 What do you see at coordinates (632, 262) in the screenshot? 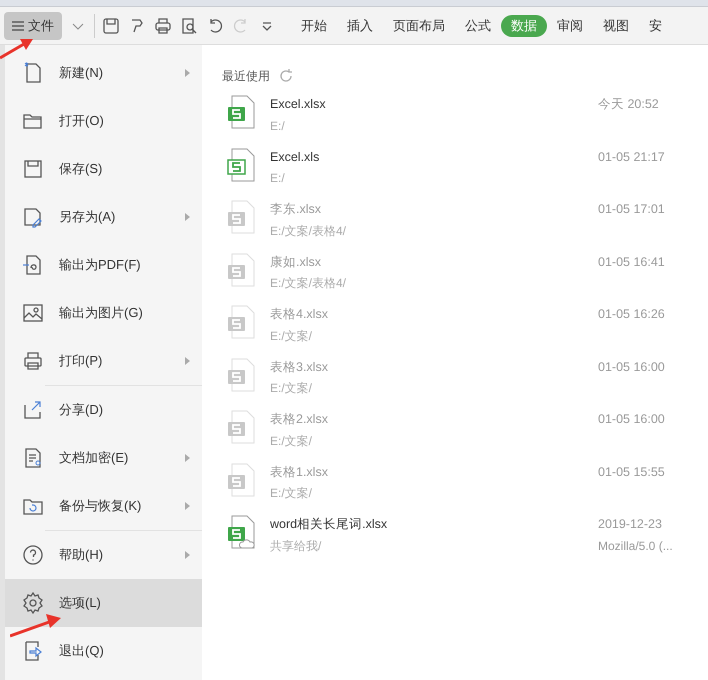
I see `file-time: 01-05 16:41` at bounding box center [632, 262].